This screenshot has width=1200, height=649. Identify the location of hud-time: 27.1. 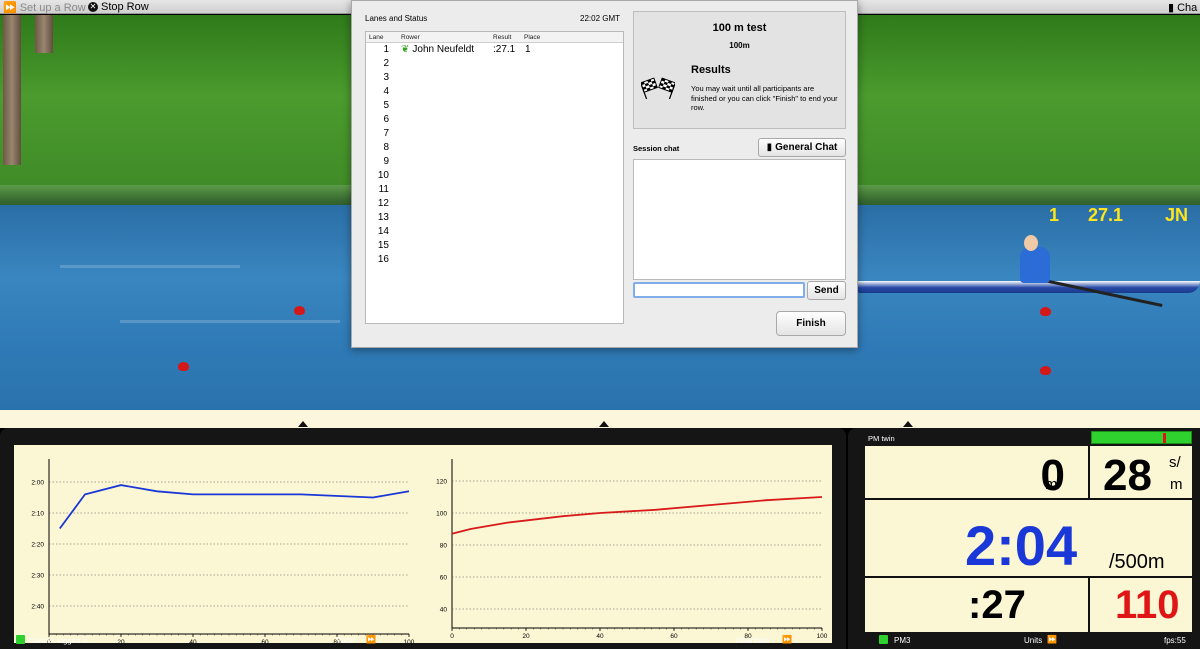
(1106, 215).